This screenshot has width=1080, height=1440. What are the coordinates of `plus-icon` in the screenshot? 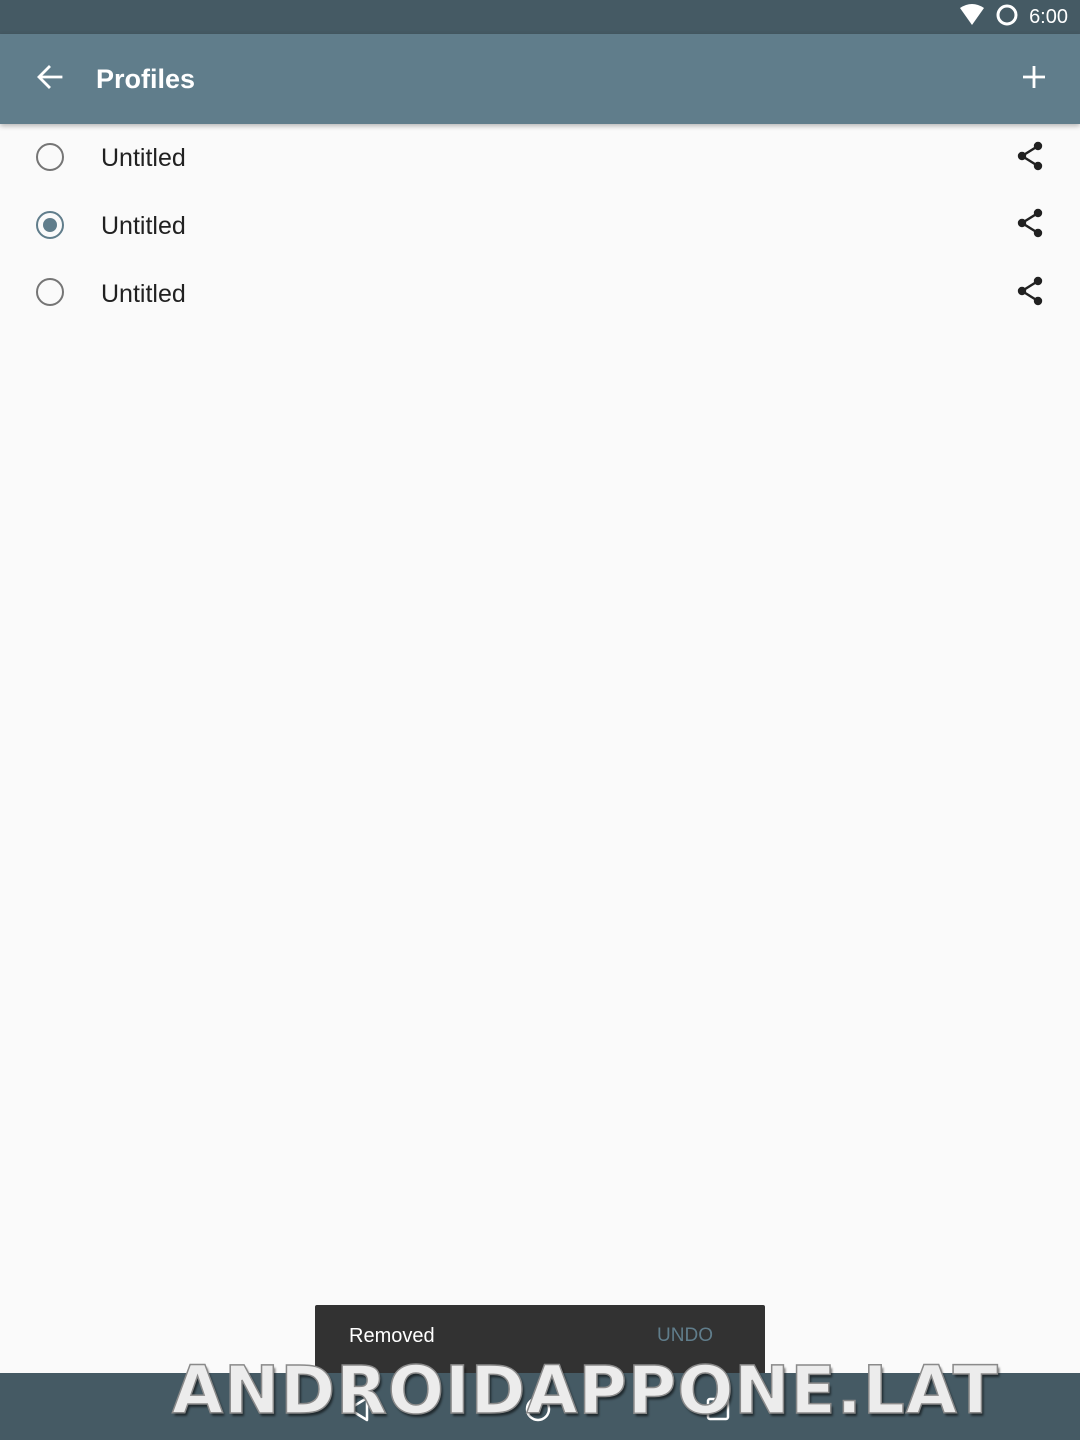 It's located at (1034, 79).